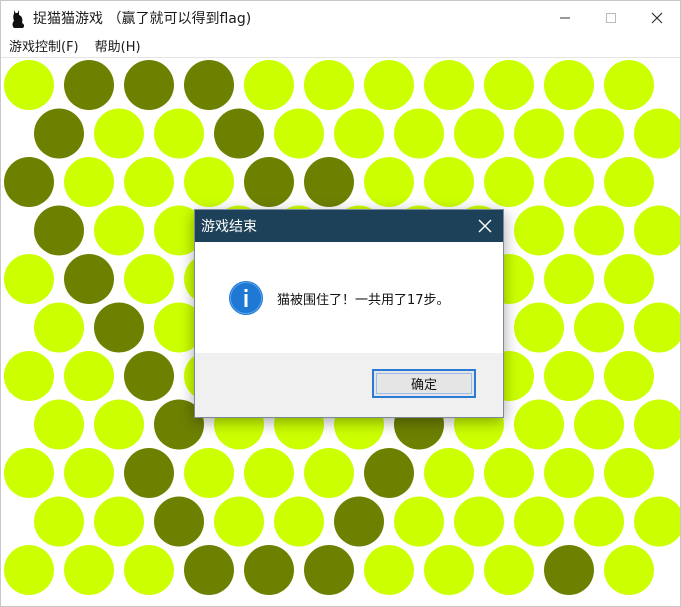 The width and height of the screenshot is (681, 607). What do you see at coordinates (349, 226) in the screenshot?
I see `dialog-title-bar: 游戏结束` at bounding box center [349, 226].